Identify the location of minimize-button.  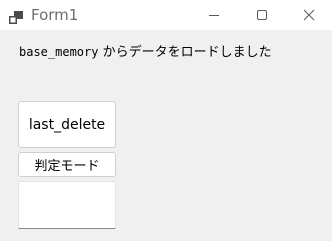
(214, 15).